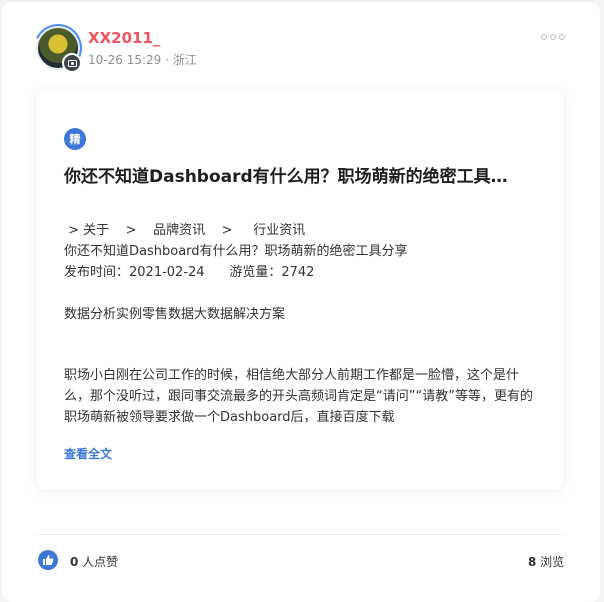  What do you see at coordinates (184, 60) in the screenshot?
I see `post-location: 浙江` at bounding box center [184, 60].